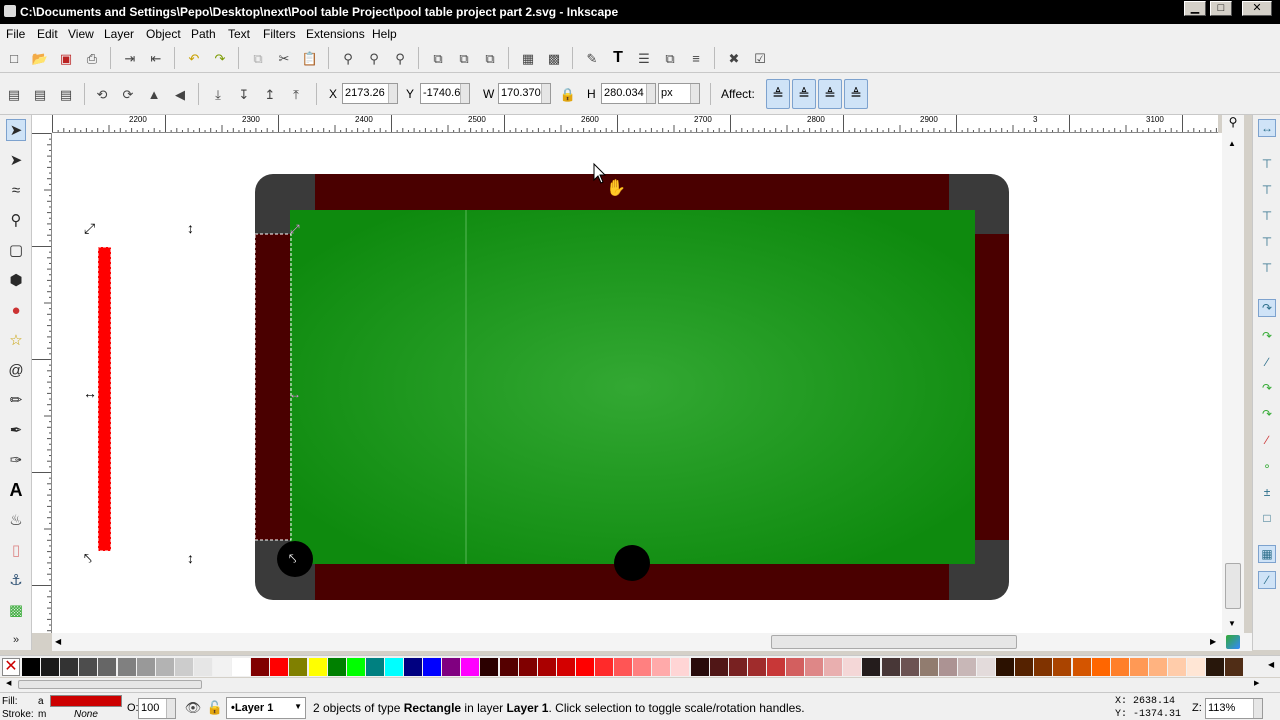  I want to click on menu-layer: Layer, so click(119, 34).